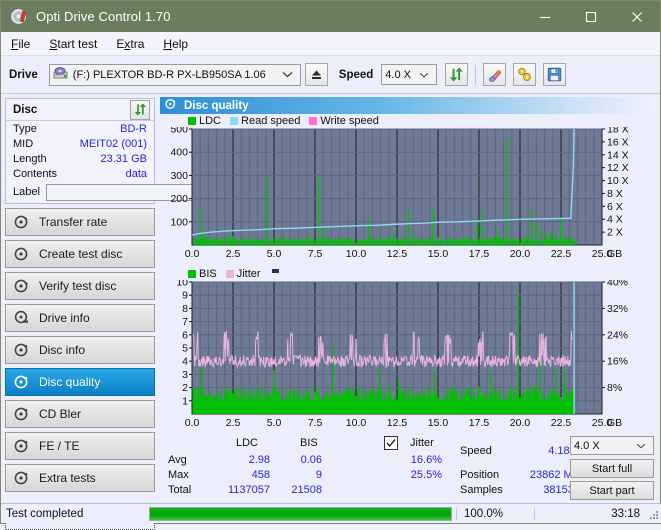  Describe the element at coordinates (545, 16) in the screenshot. I see `minimize-button` at that location.